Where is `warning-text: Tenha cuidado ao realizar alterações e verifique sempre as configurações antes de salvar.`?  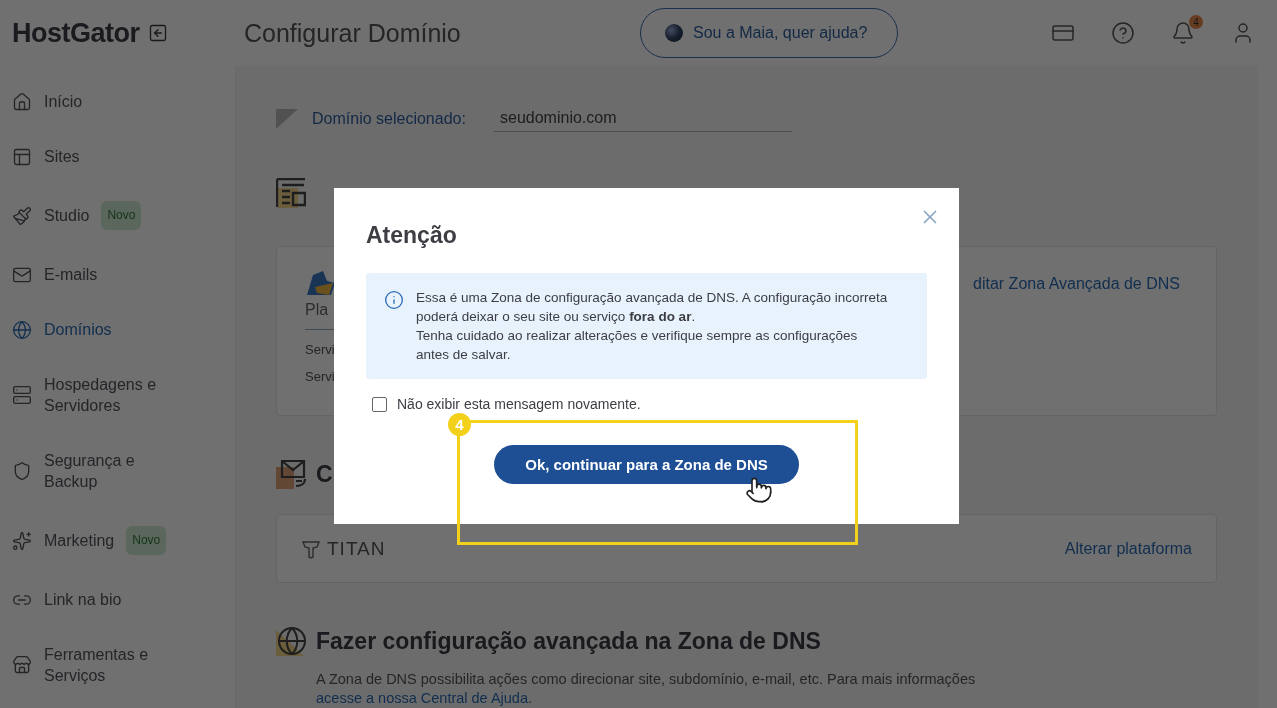
warning-text: Tenha cuidado ao realizar alterações e verifique sempre as configurações antes de salvar. is located at coordinates (637, 345).